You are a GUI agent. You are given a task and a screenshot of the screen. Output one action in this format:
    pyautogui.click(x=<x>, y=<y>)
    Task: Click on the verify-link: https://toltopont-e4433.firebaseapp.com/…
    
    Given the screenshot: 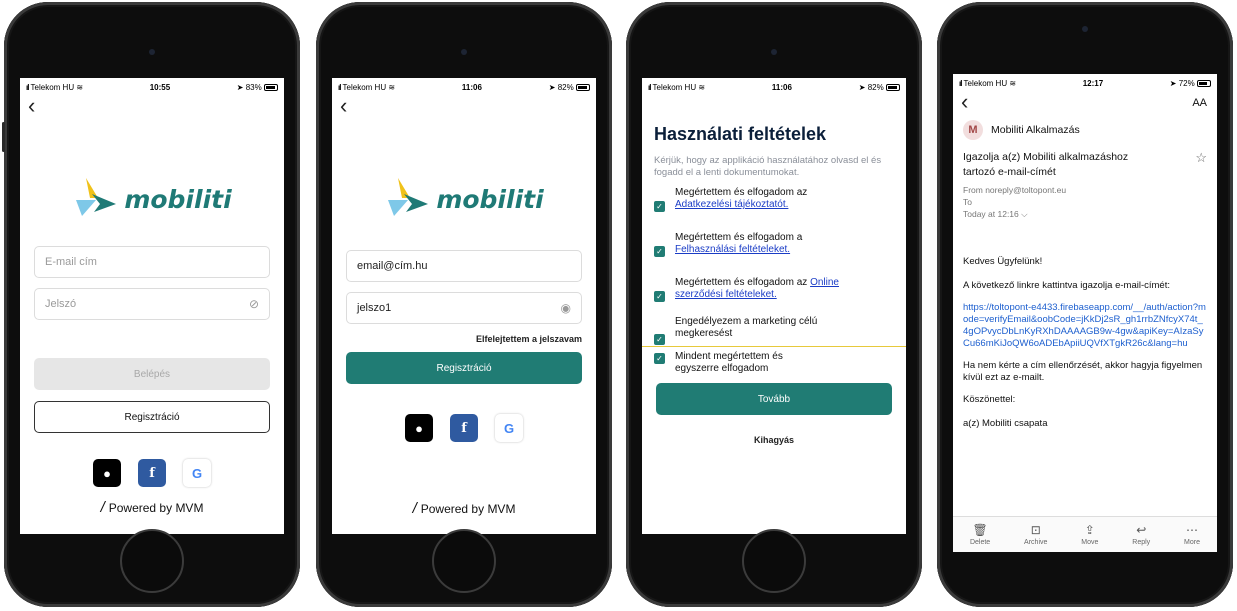 What is the action you would take?
    pyautogui.click(x=1085, y=326)
    